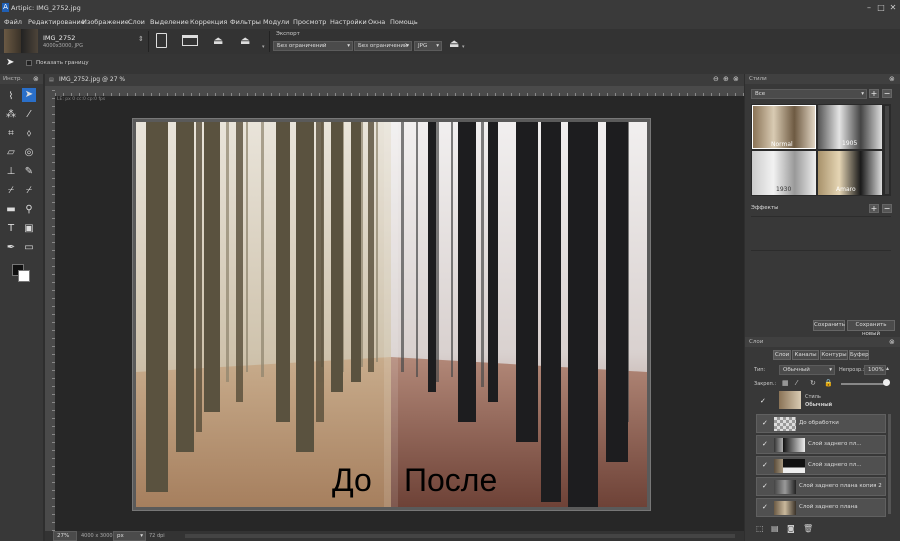 The image size is (900, 541). Describe the element at coordinates (864, 384) in the screenshot. I see `opacity-slider` at that location.